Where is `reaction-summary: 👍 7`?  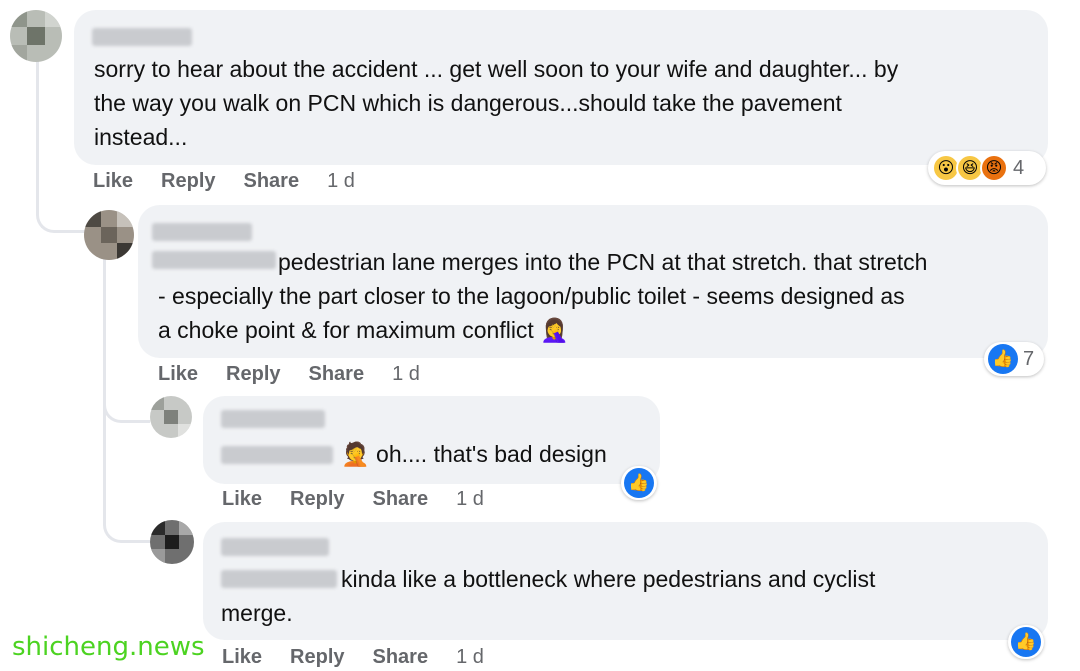 reaction-summary: 👍 7 is located at coordinates (1014, 359).